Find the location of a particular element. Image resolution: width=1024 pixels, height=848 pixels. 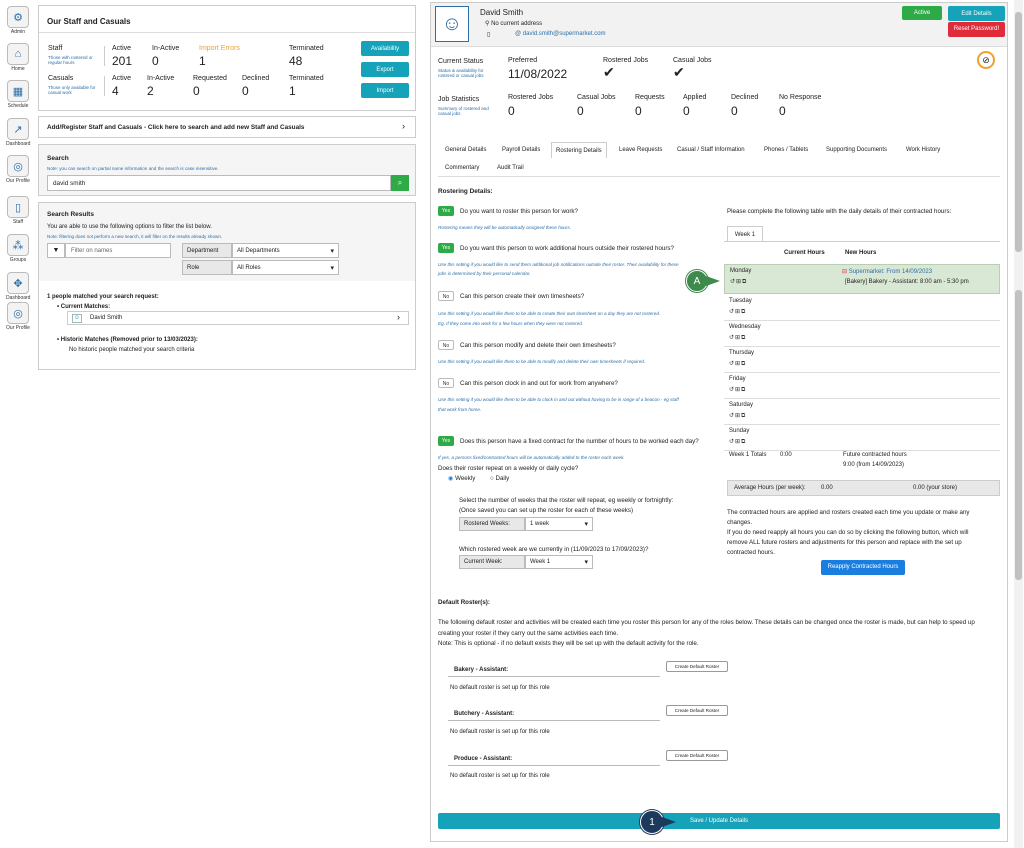

future-contracted-label: Future contracted hours is located at coordinates (875, 455).